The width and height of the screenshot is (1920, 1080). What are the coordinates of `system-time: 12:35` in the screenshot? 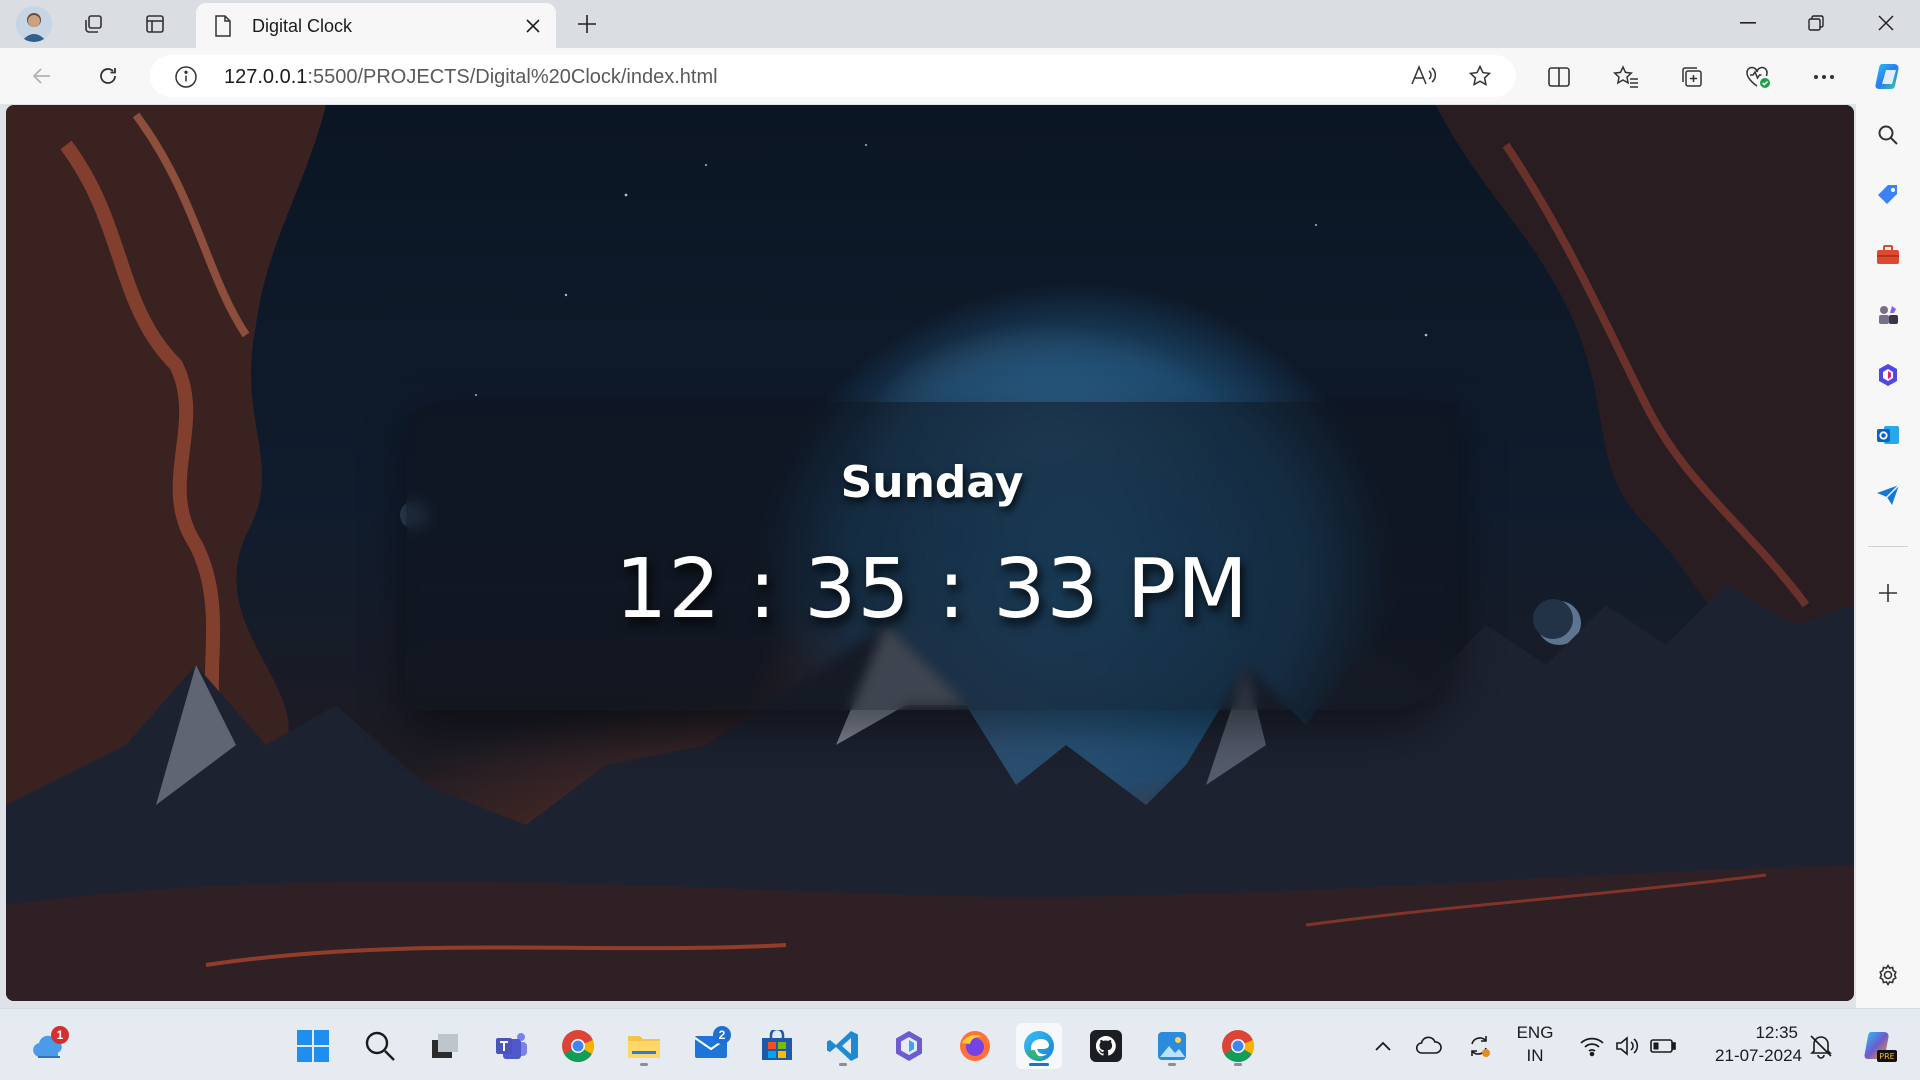 It's located at (1776, 1032).